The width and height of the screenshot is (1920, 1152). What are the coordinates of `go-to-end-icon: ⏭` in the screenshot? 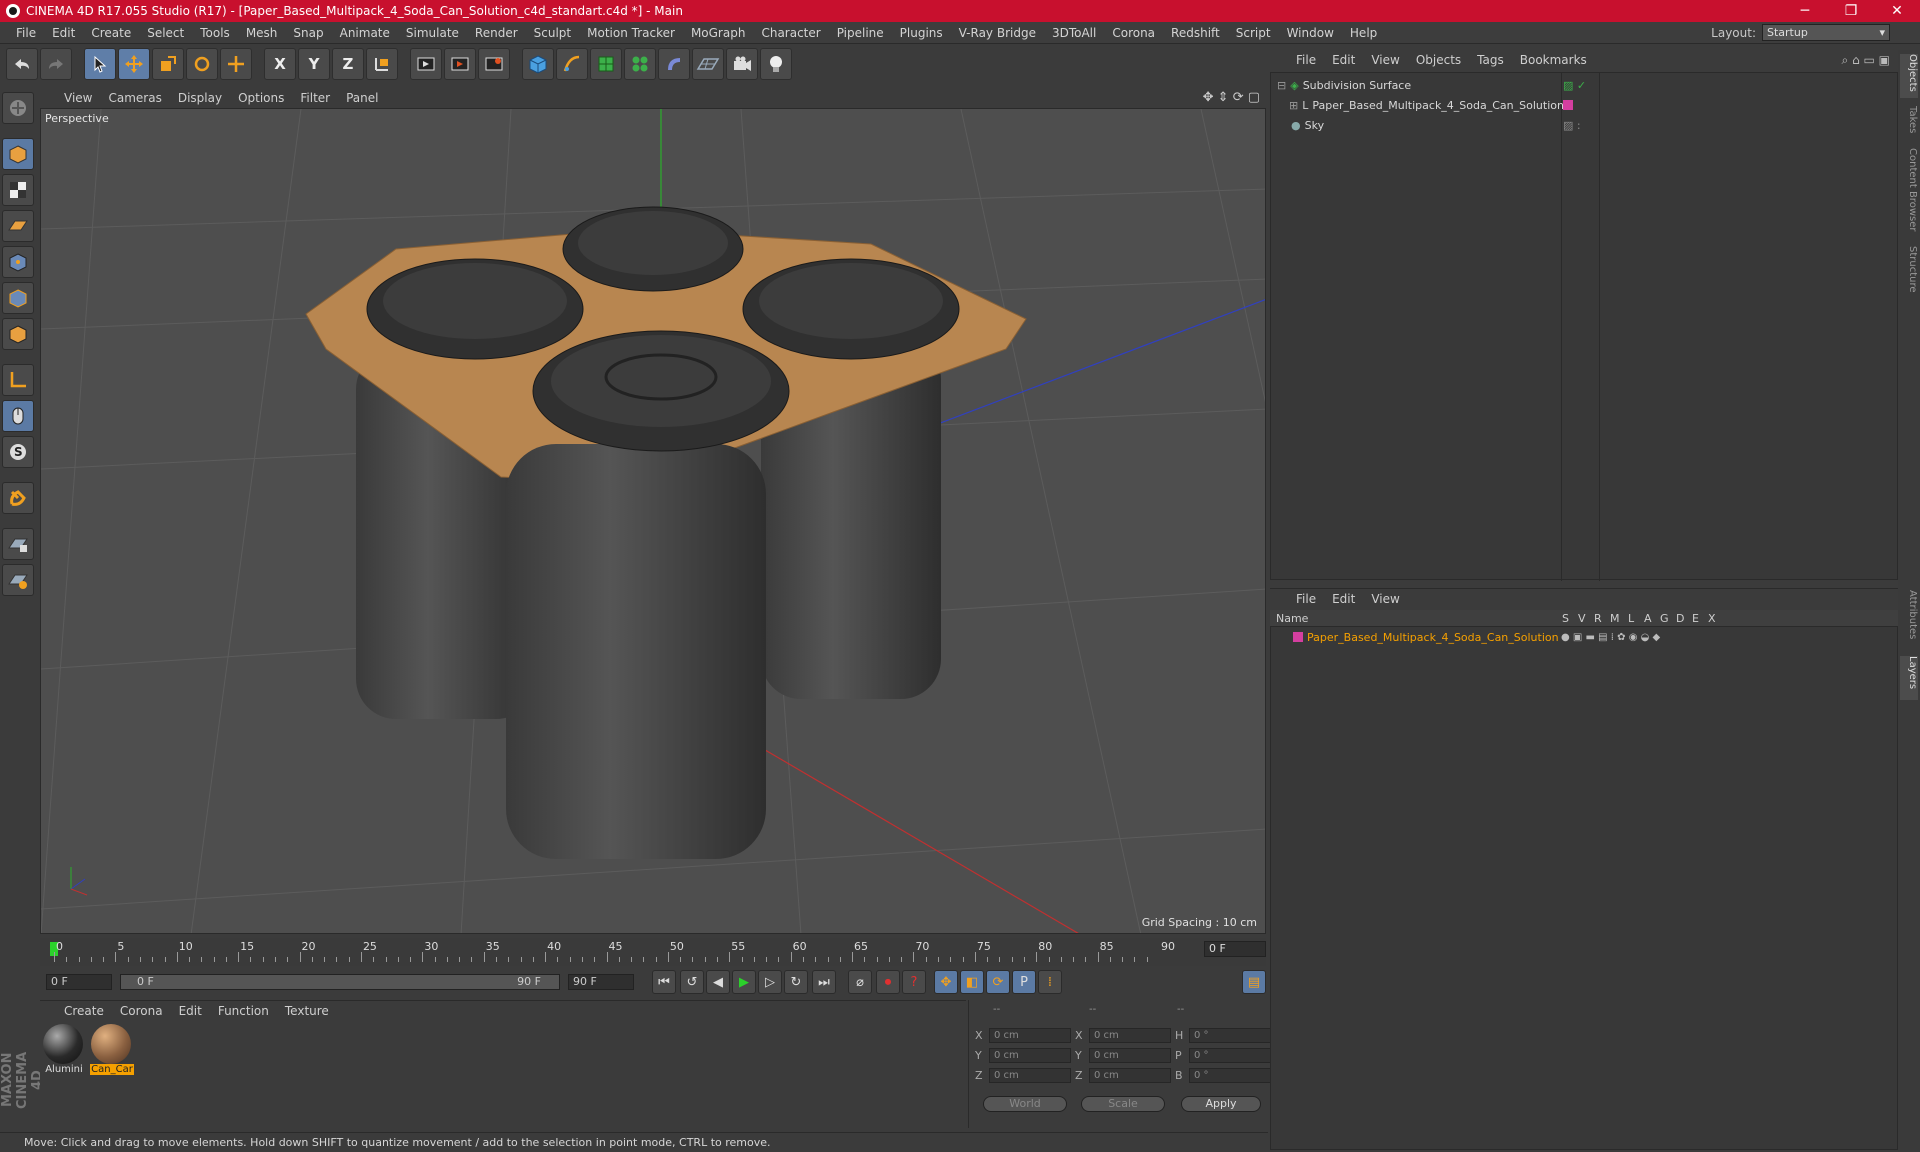 It's located at (824, 982).